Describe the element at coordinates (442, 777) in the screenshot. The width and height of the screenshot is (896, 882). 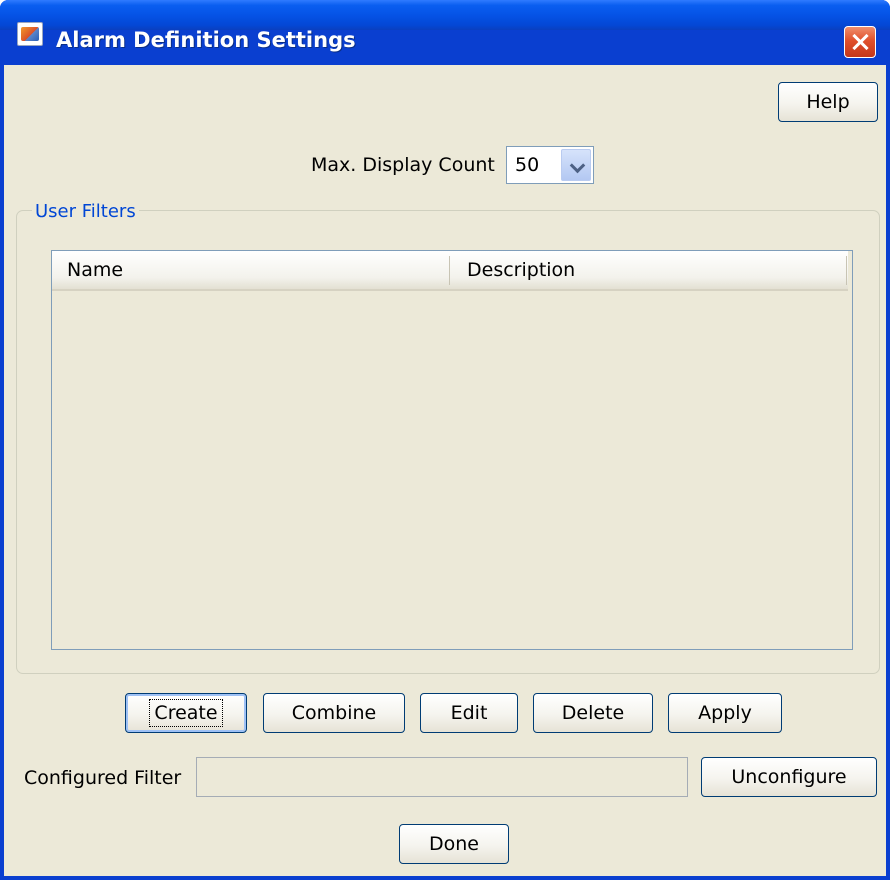
I see `configured-filter-field` at that location.